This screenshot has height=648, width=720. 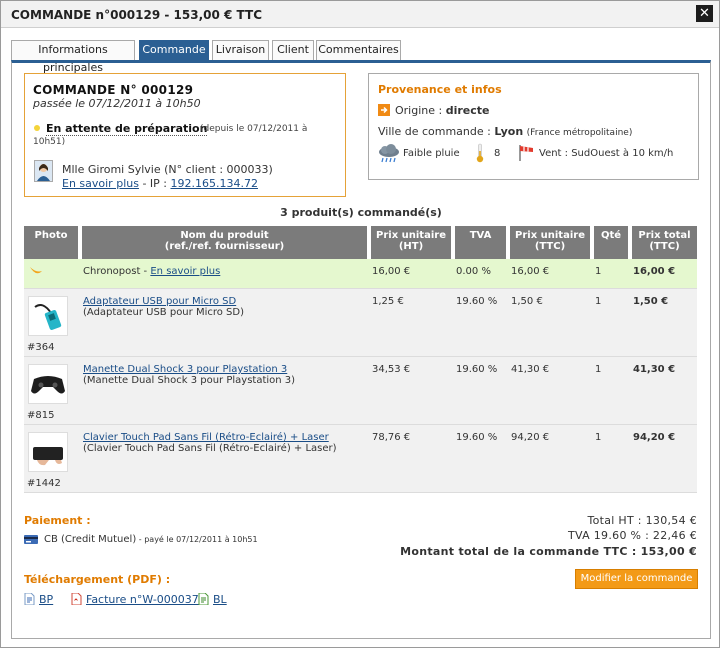 I want to click on download-invoice-link: Facture n°W-000037, so click(x=142, y=599).